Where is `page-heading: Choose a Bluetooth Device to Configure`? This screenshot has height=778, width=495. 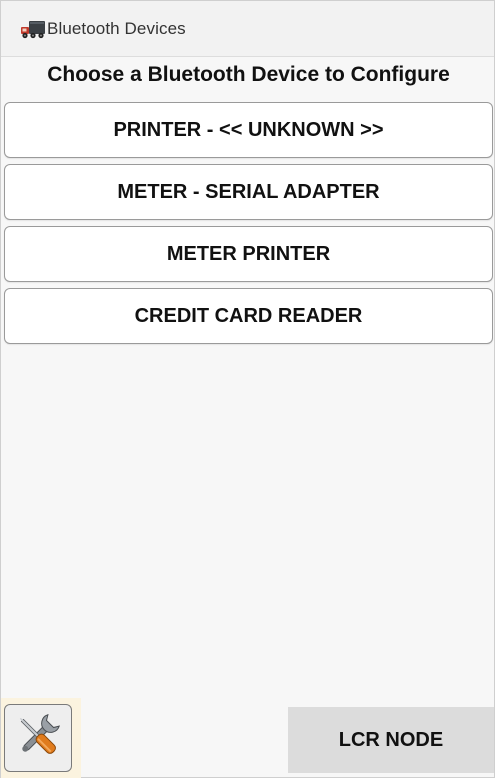 page-heading: Choose a Bluetooth Device to Configure is located at coordinates (248, 74).